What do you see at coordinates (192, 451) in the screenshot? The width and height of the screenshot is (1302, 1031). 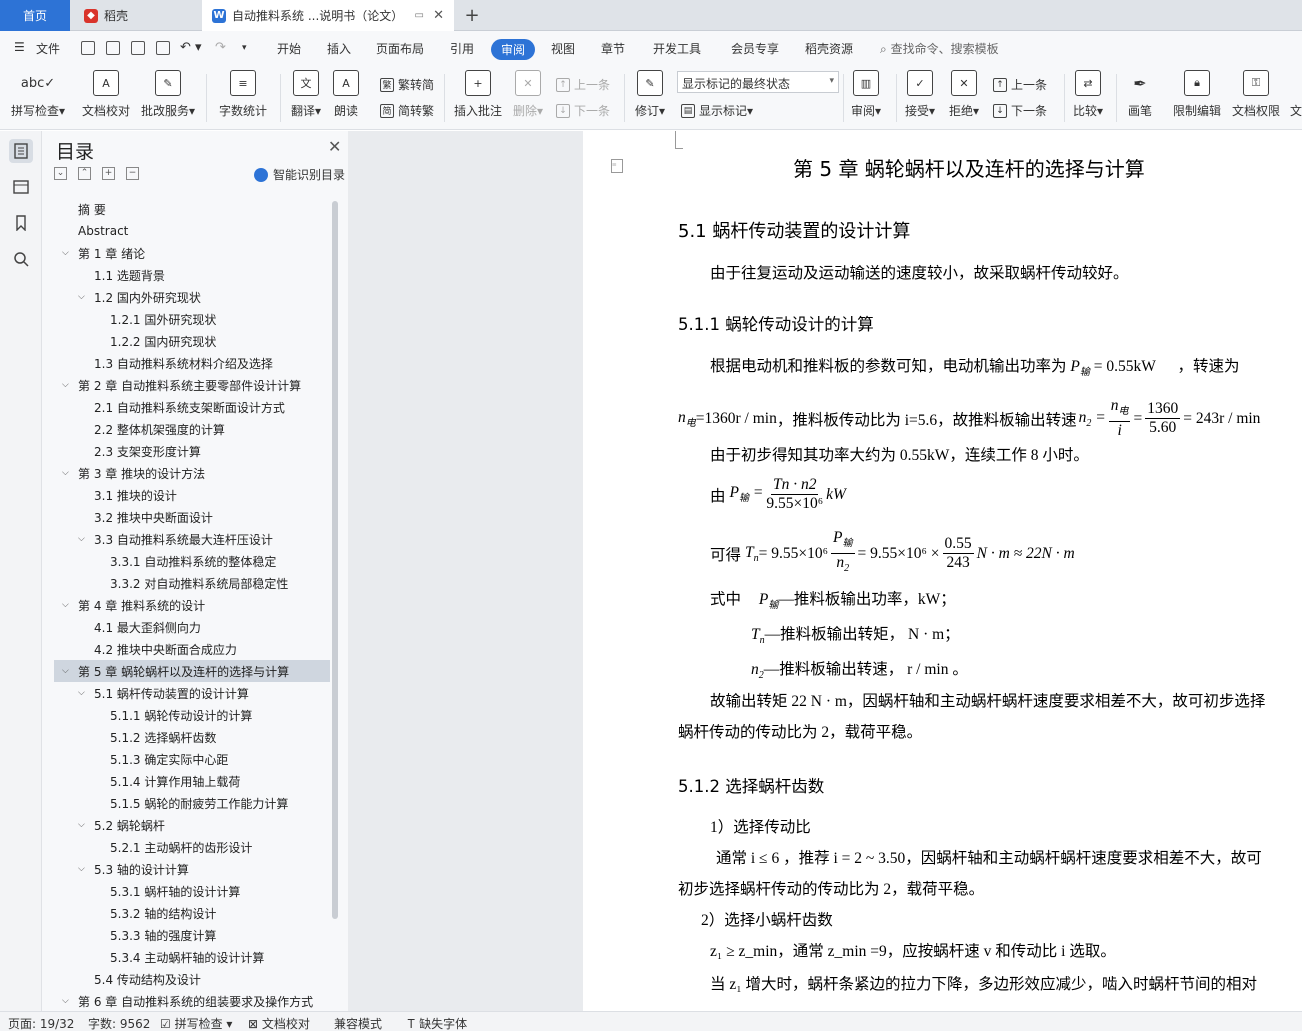 I see `toc-item: 2.3 支架变形度计算` at bounding box center [192, 451].